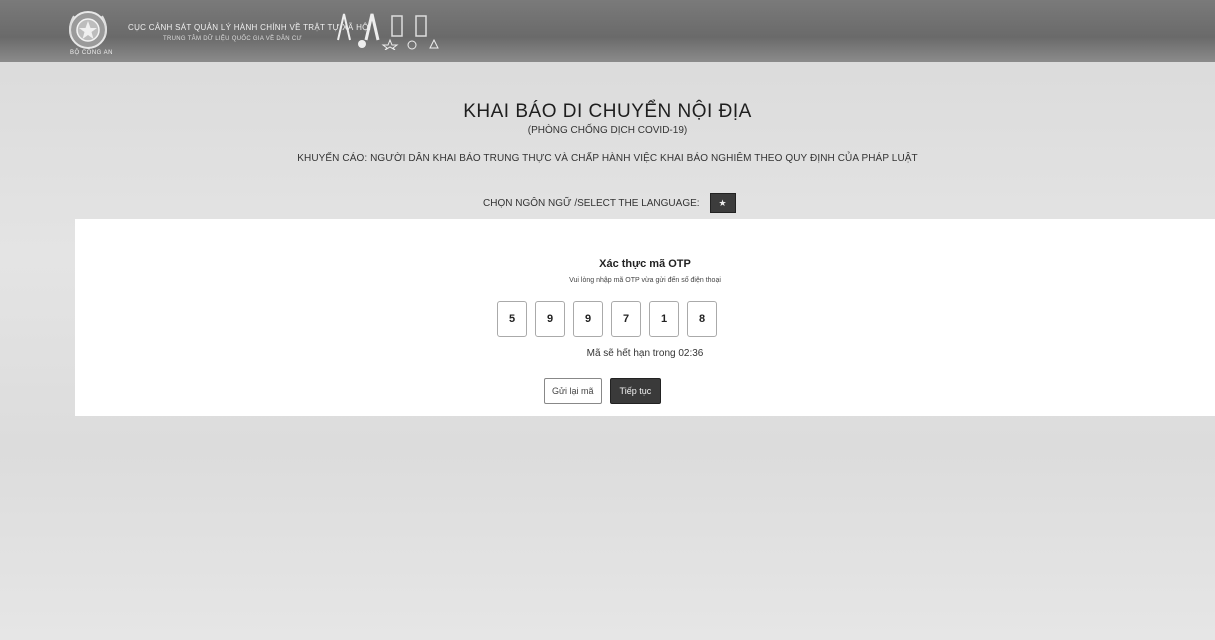 This screenshot has height=640, width=1215. I want to click on resend-code-button: Gửi lại mã, so click(573, 391).